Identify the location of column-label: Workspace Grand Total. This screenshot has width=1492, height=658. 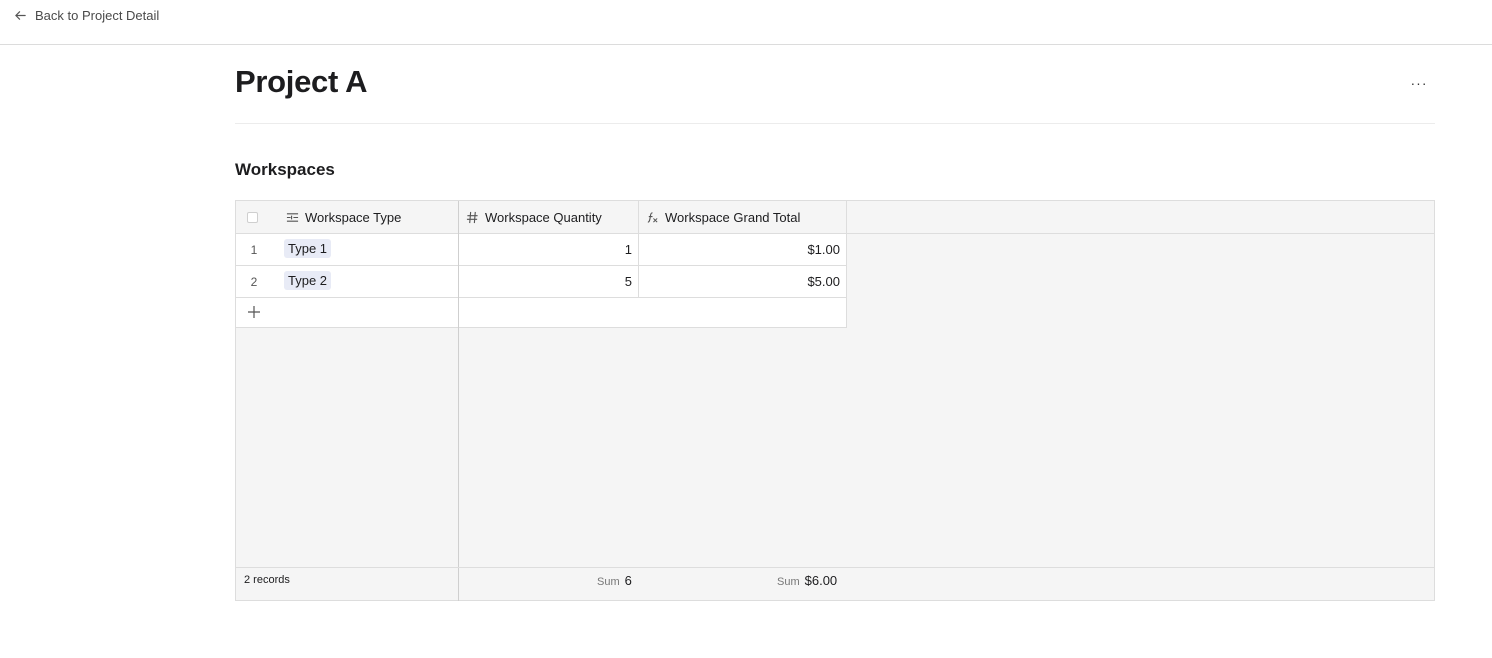
(733, 217).